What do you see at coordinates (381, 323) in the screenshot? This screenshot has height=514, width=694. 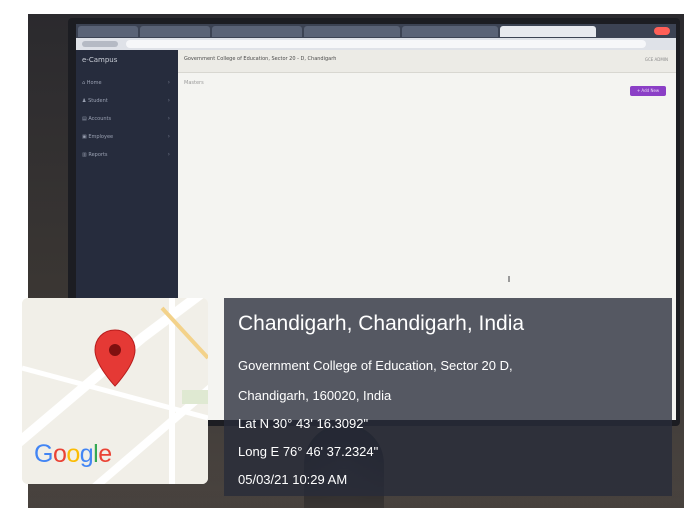 I see `geotag-city: Chandigarh, Chandigarh, India` at bounding box center [381, 323].